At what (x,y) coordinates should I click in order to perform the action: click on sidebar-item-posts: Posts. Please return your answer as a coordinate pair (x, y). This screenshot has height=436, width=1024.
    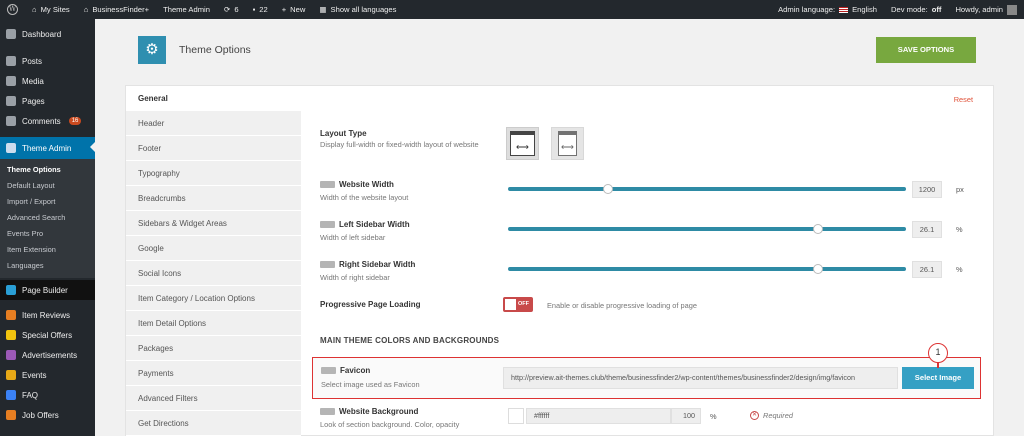
    Looking at the image, I should click on (47, 61).